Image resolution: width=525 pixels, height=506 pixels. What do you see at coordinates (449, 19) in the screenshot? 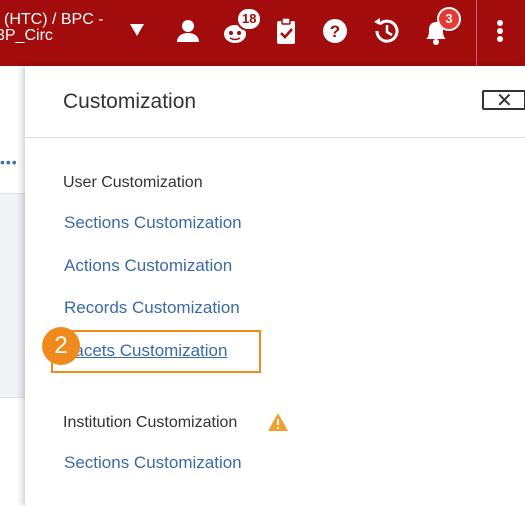
I see `notifications-count-badge: 3` at bounding box center [449, 19].